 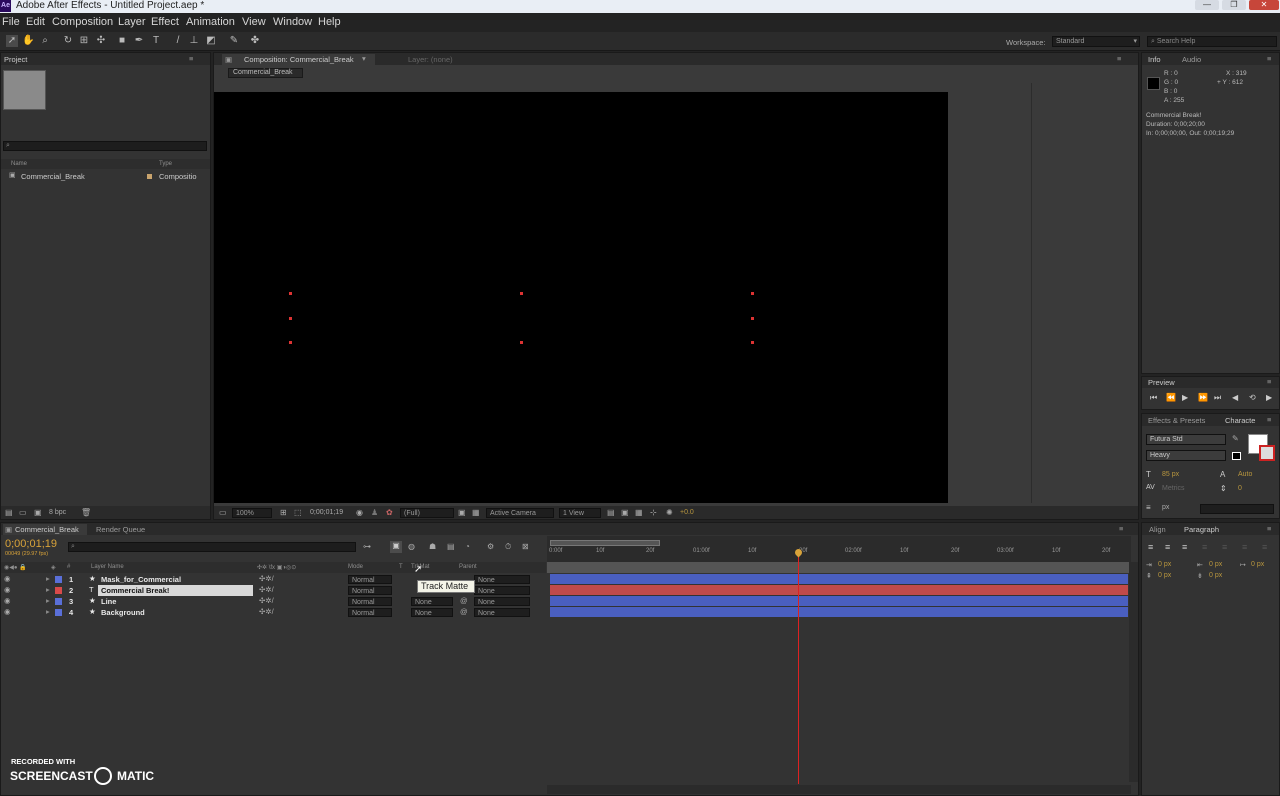 What do you see at coordinates (432, 546) in the screenshot?
I see `shy-layers-icon: ☗` at bounding box center [432, 546].